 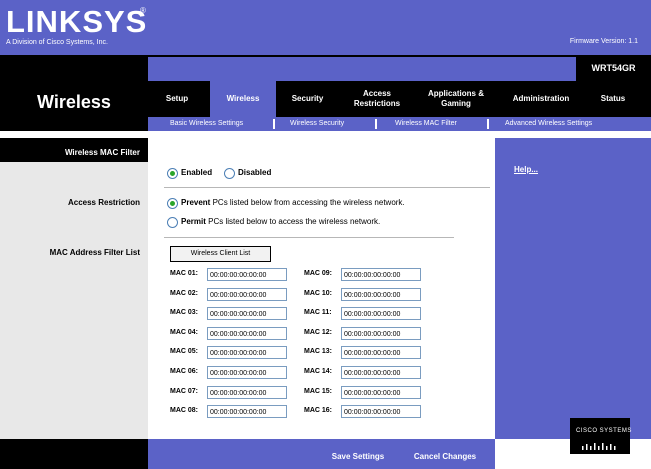 What do you see at coordinates (426, 124) in the screenshot?
I see `subnav-wireless-mac-filter: Wireless MAC Filter` at bounding box center [426, 124].